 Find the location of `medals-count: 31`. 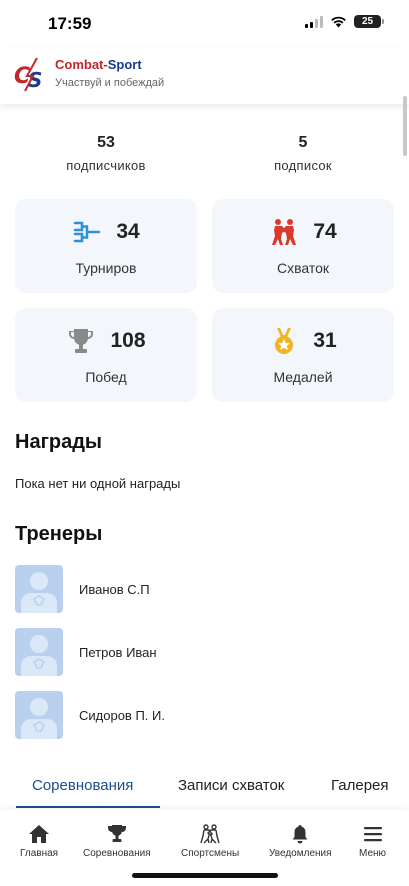

medals-count: 31 is located at coordinates (325, 340).